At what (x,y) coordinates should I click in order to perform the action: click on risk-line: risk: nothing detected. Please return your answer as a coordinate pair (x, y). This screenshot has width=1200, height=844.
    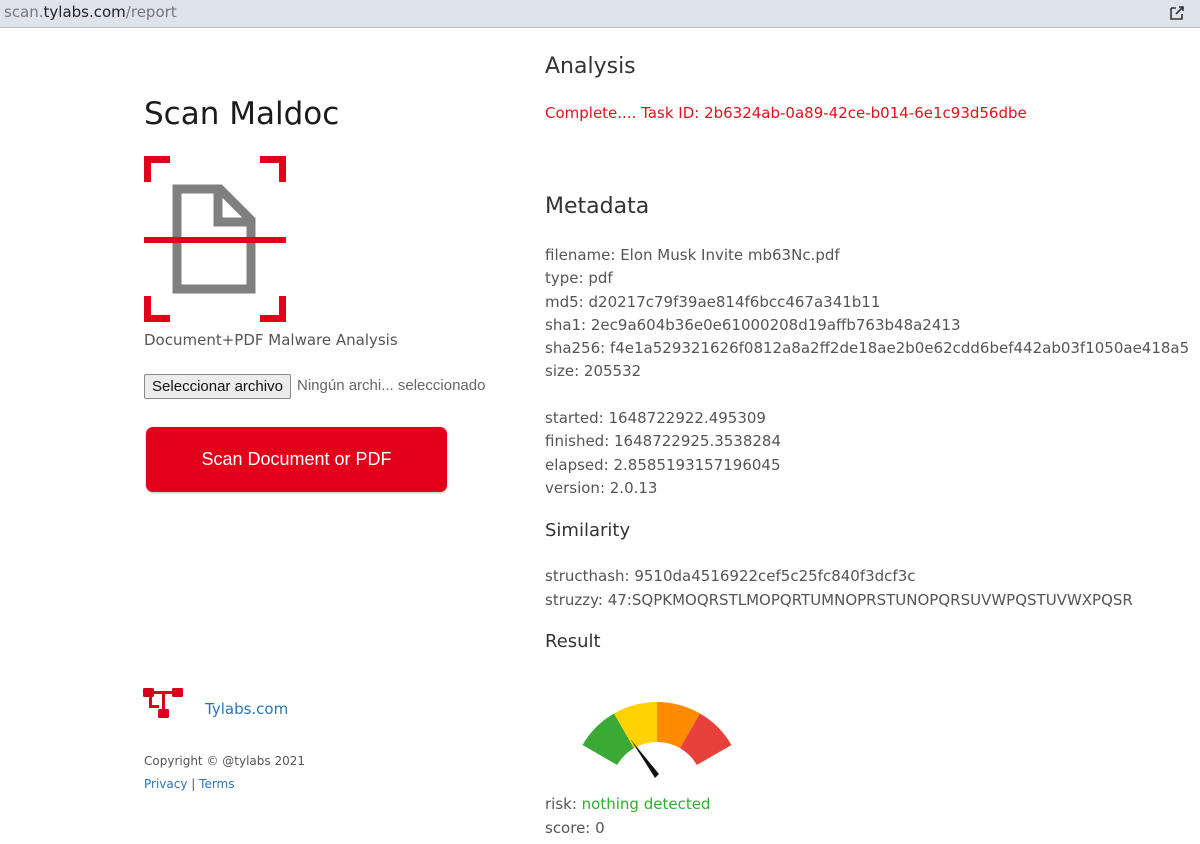
    Looking at the image, I should click on (627, 804).